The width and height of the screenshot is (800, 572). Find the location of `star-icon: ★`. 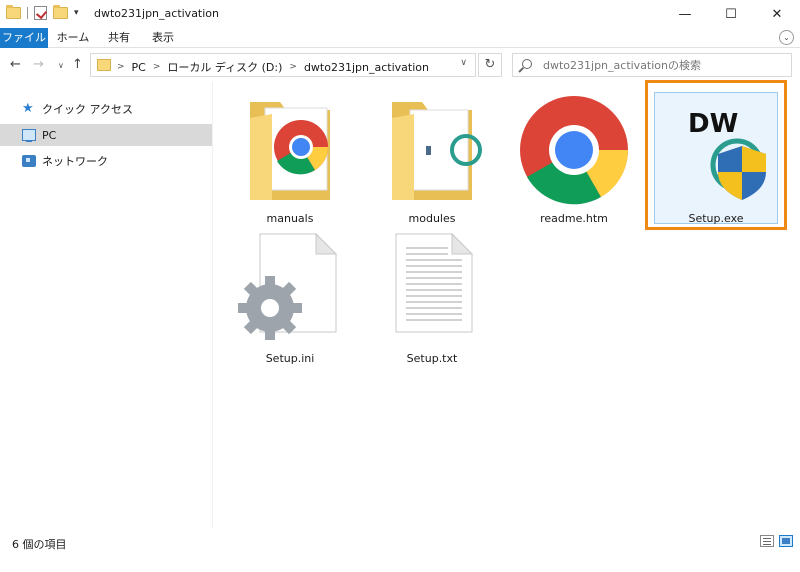

star-icon: ★ is located at coordinates (28, 108).